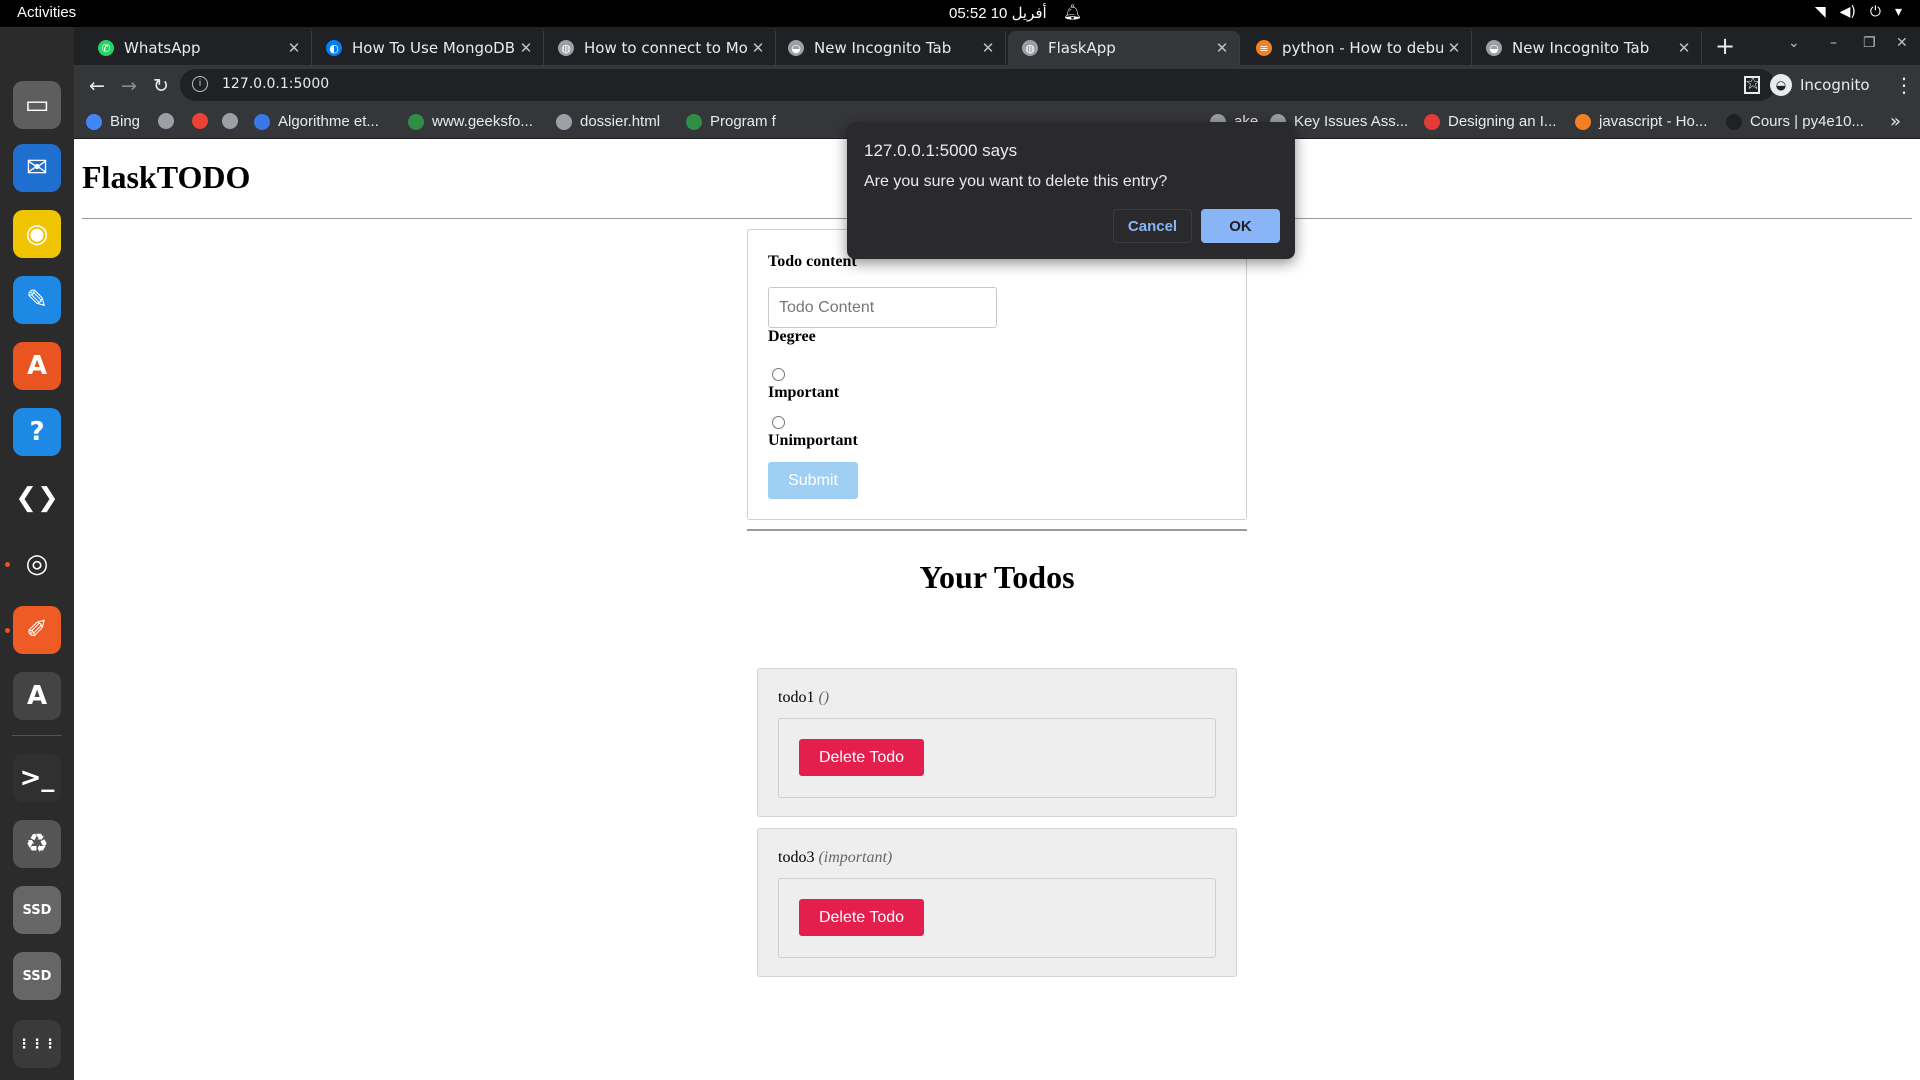  I want to click on tab-6: ≡ python - How to debug a✕, so click(1357, 48).